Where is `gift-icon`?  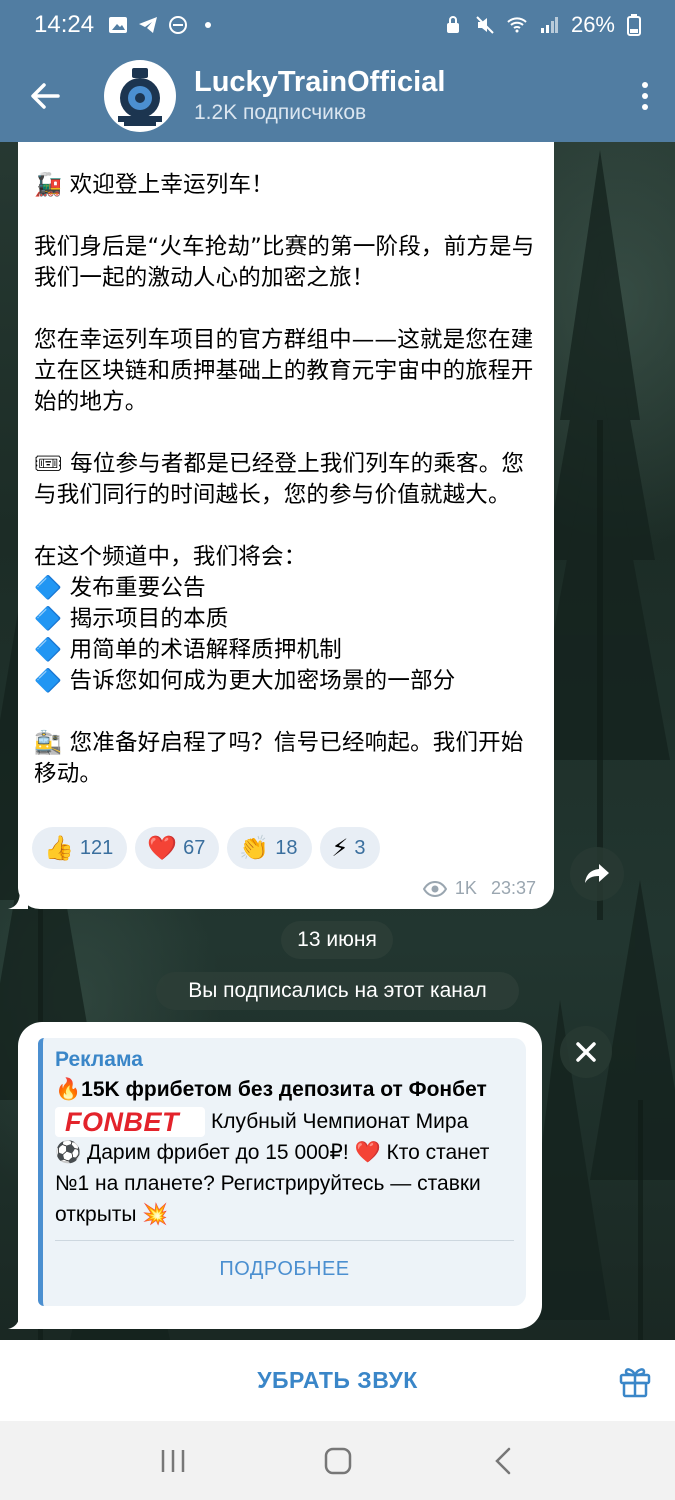
gift-icon is located at coordinates (635, 1380).